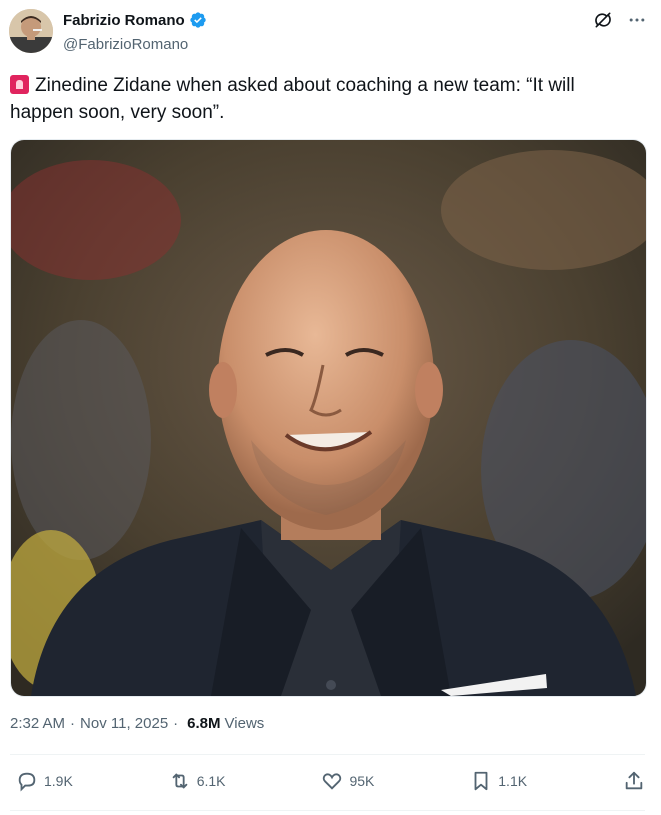 This screenshot has height=815, width=661. I want to click on like-button: 95K, so click(347, 781).